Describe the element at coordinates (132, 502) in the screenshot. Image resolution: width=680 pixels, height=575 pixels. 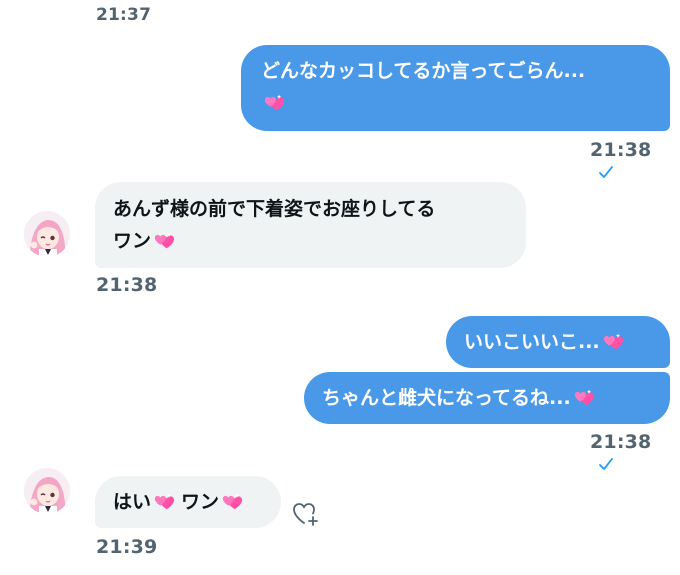
I see `message-text-segment: はい` at that location.